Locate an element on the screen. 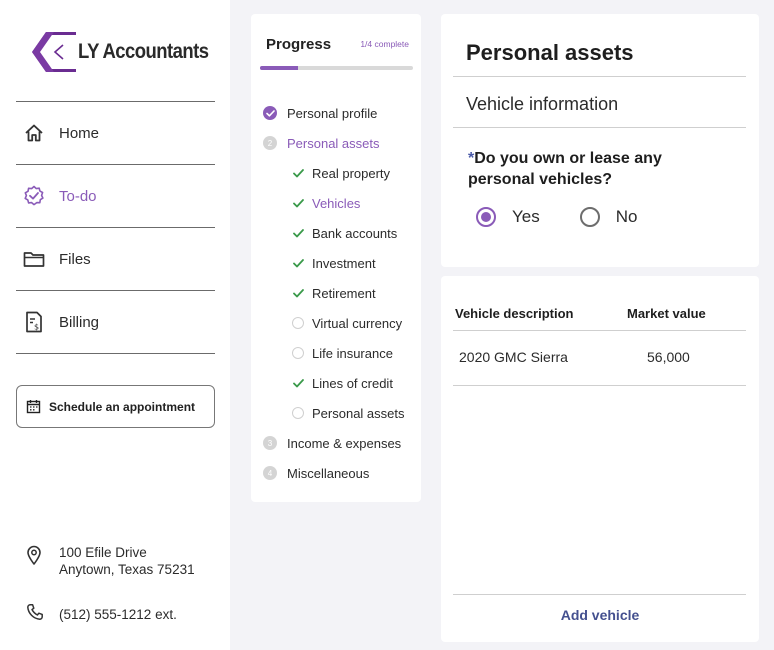  progress-step-label: Vehicles is located at coordinates (336, 203).